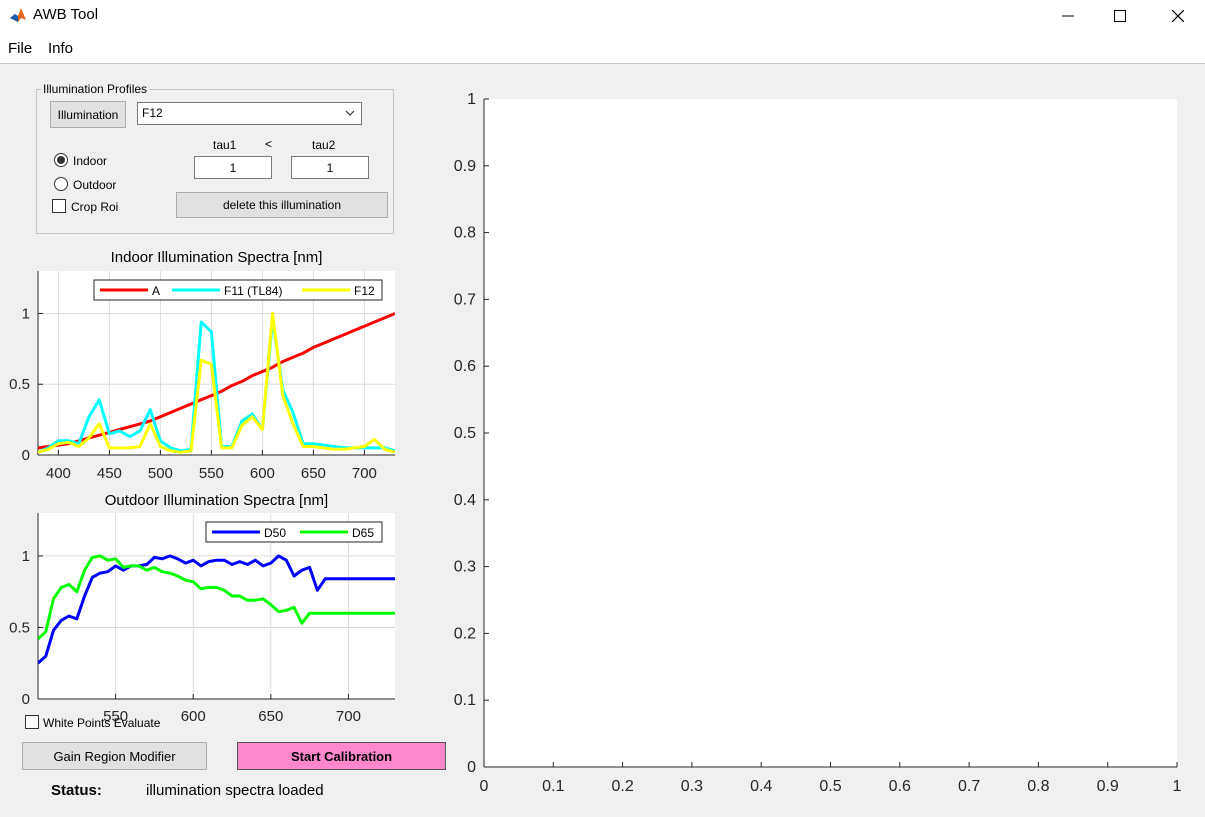 This screenshot has height=817, width=1205. What do you see at coordinates (114, 756) in the screenshot?
I see `gain-region-modifier-button: Gain Region Modifier` at bounding box center [114, 756].